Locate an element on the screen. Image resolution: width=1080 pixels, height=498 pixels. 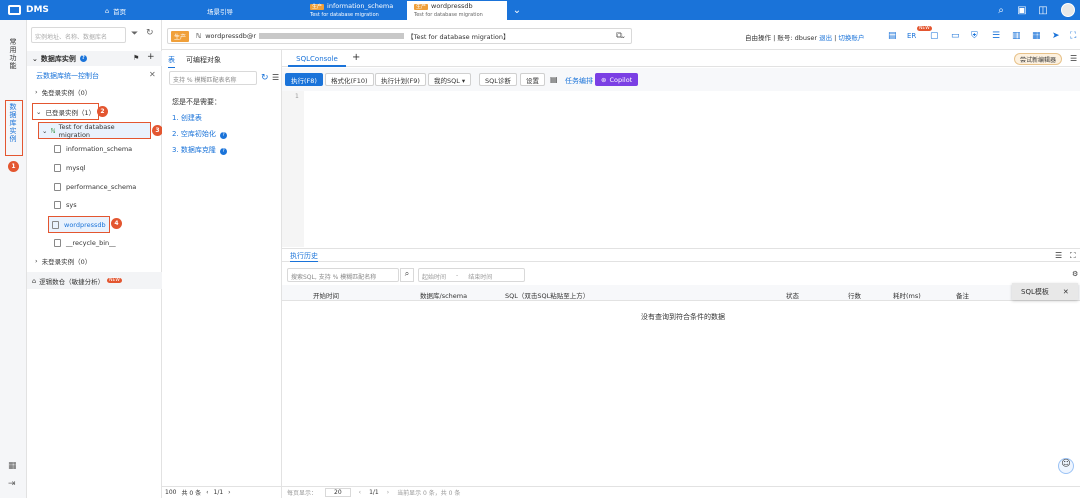
copy-icon: ⧉ is located at coordinates (619, 36).